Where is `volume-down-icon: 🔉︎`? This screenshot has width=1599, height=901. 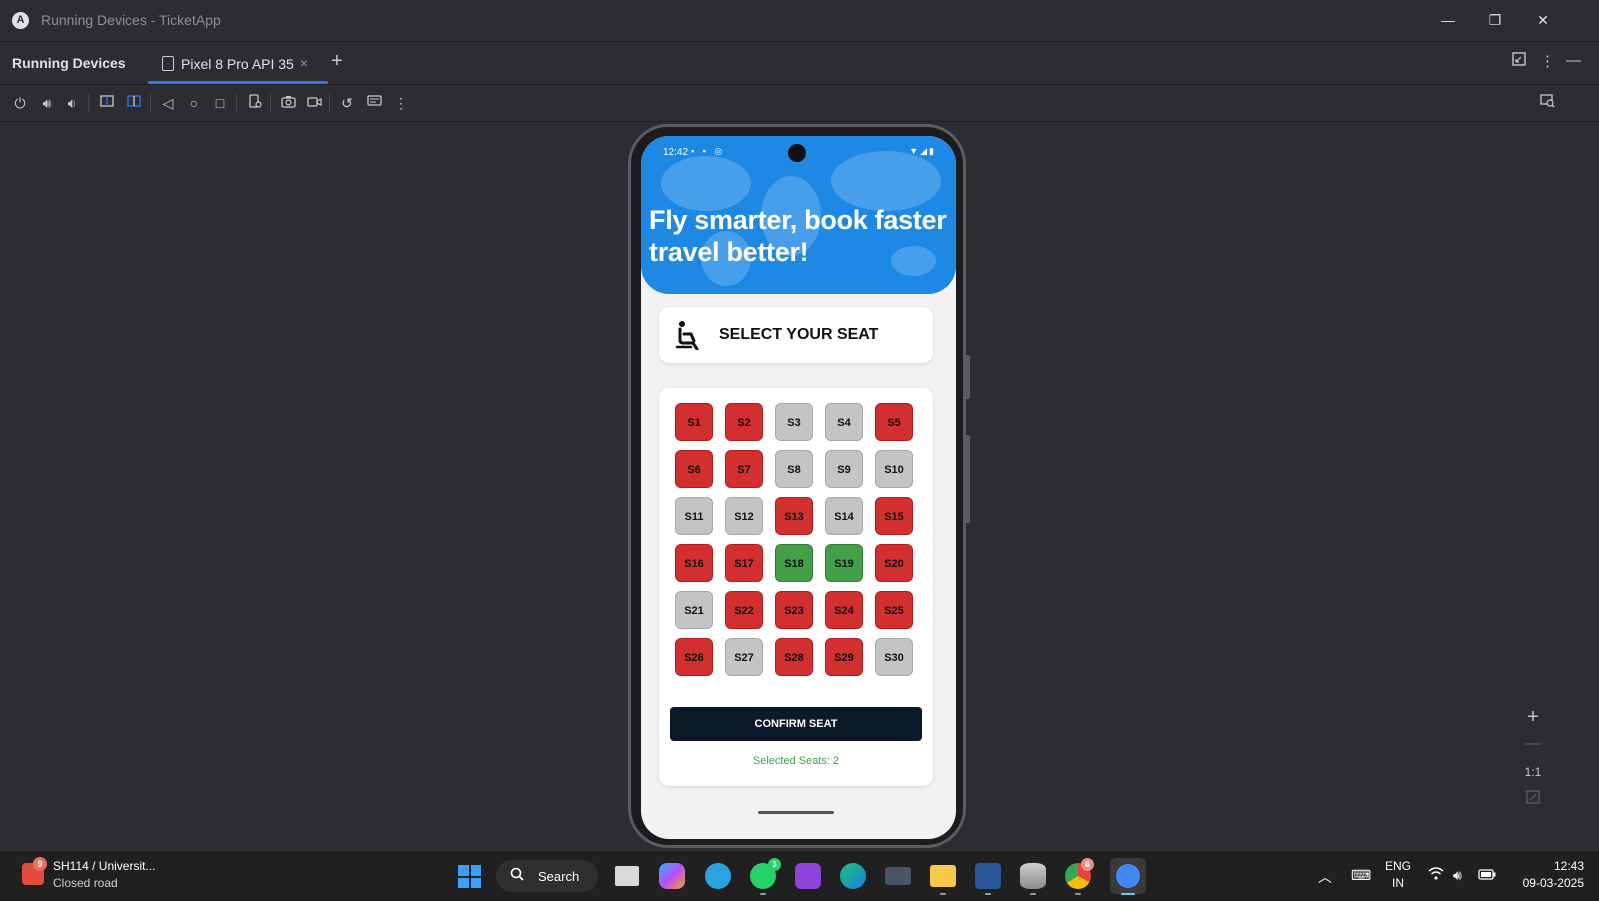
volume-down-icon: 🔉︎ is located at coordinates (72, 103).